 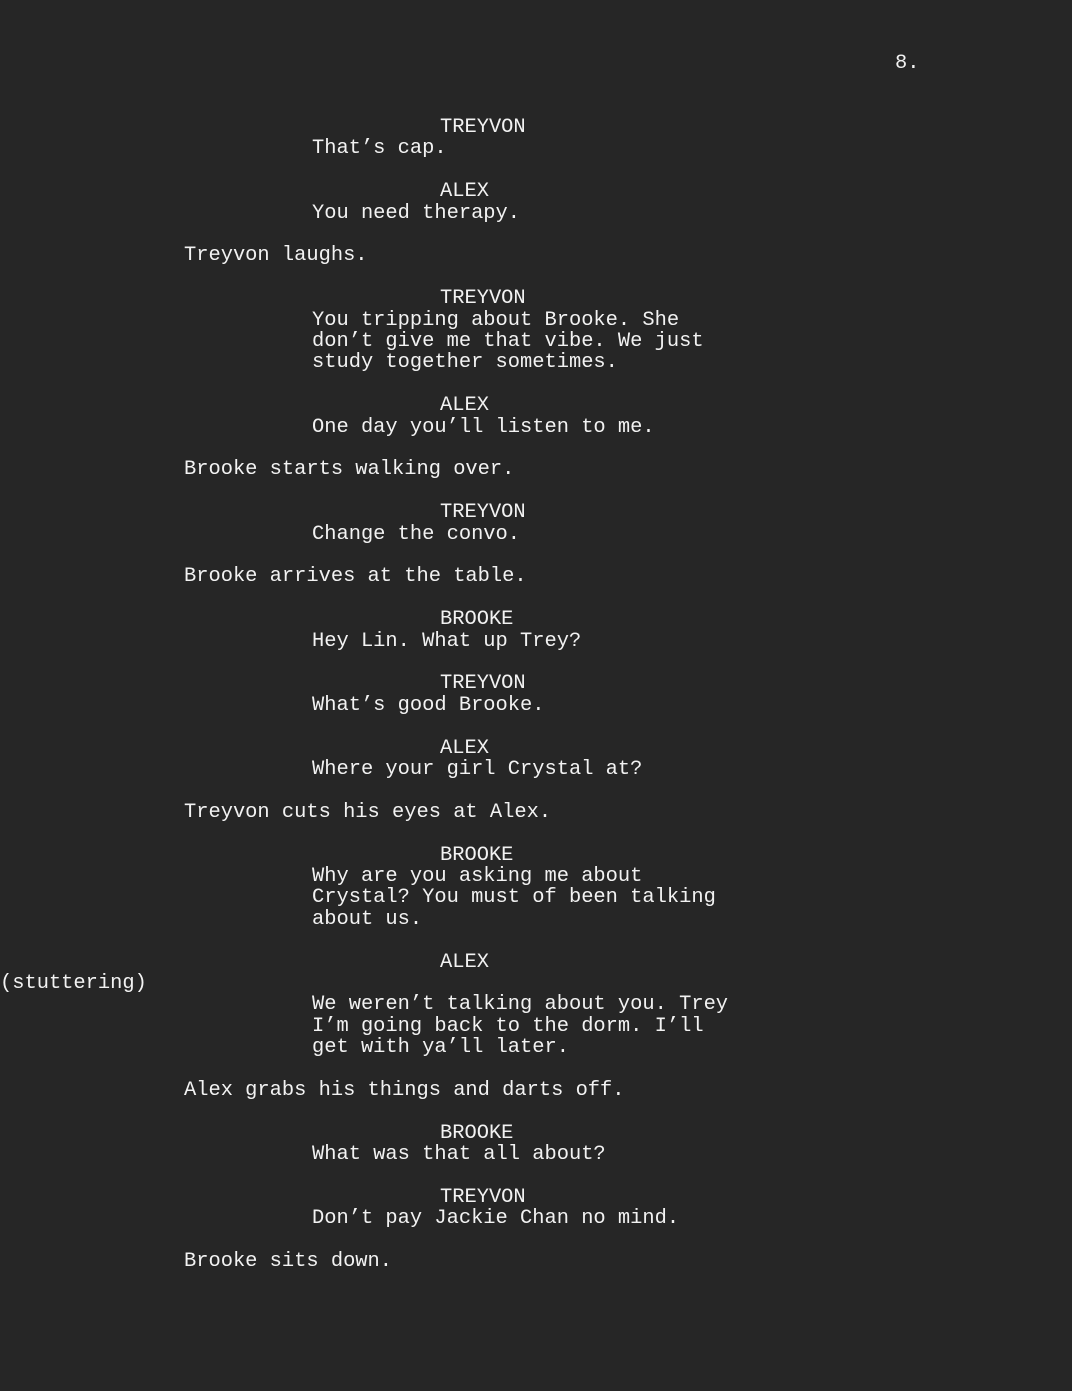 What do you see at coordinates (628, 577) in the screenshot?
I see `action-block: Brooke arrives at the table.` at bounding box center [628, 577].